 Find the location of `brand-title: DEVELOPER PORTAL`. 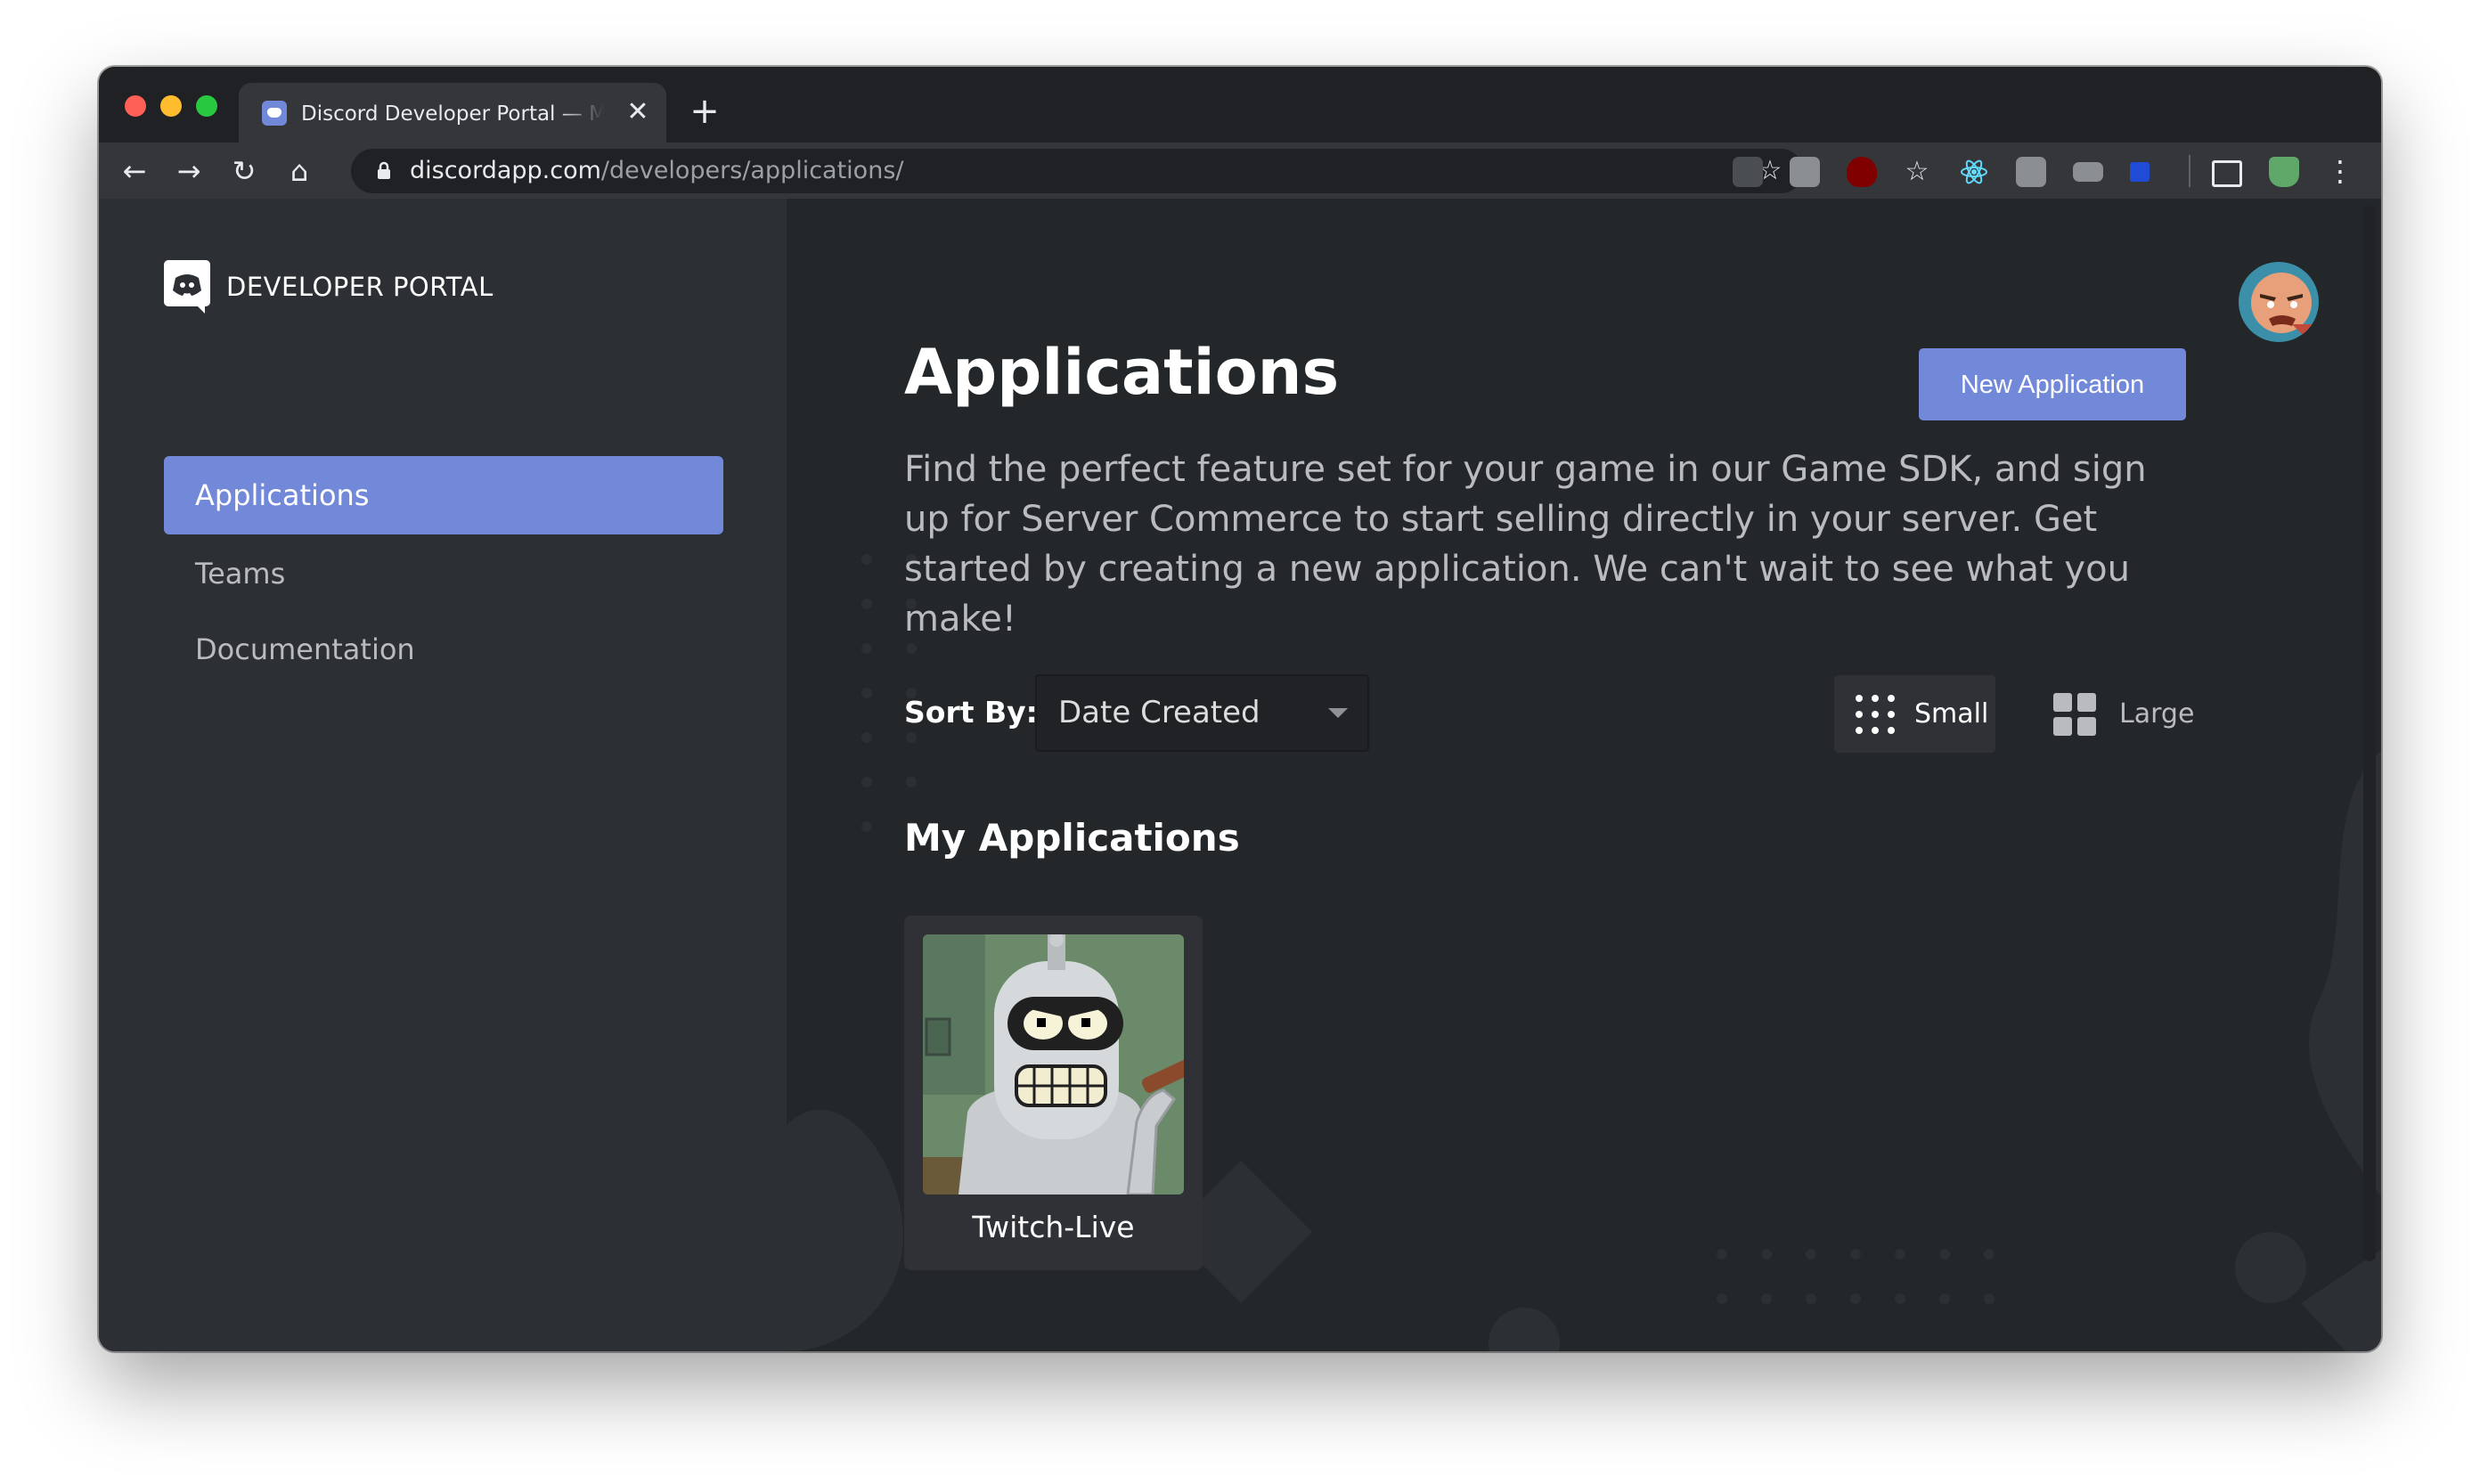

brand-title: DEVELOPER PORTAL is located at coordinates (360, 287).